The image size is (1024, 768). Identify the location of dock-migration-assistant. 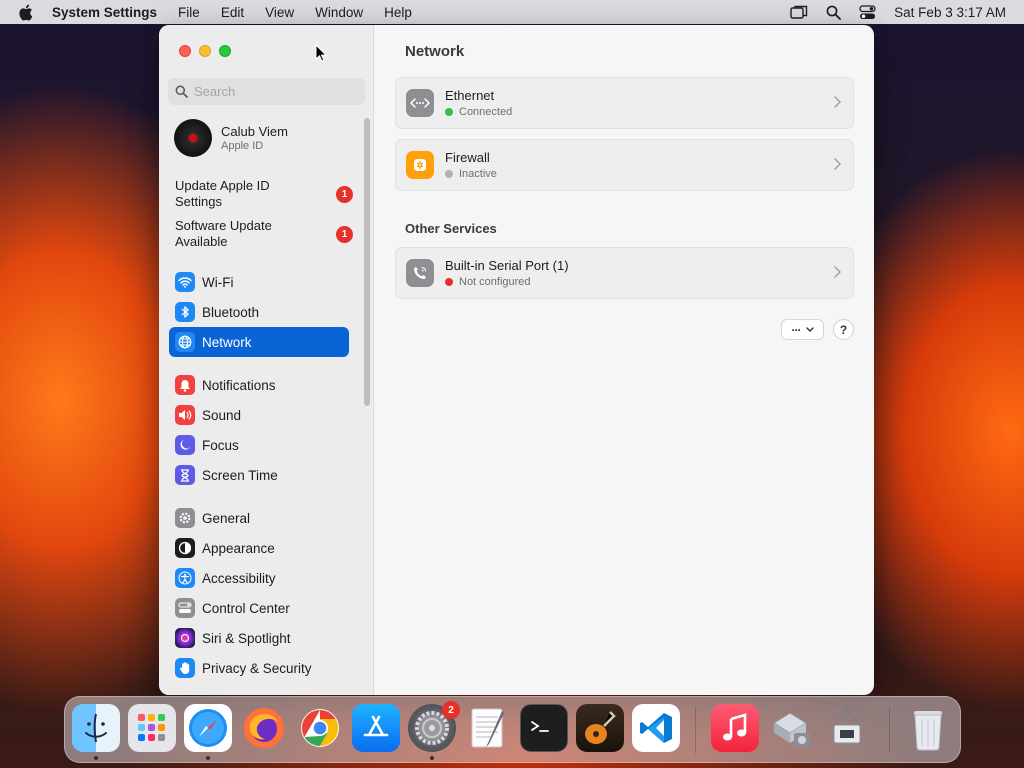
(791, 728).